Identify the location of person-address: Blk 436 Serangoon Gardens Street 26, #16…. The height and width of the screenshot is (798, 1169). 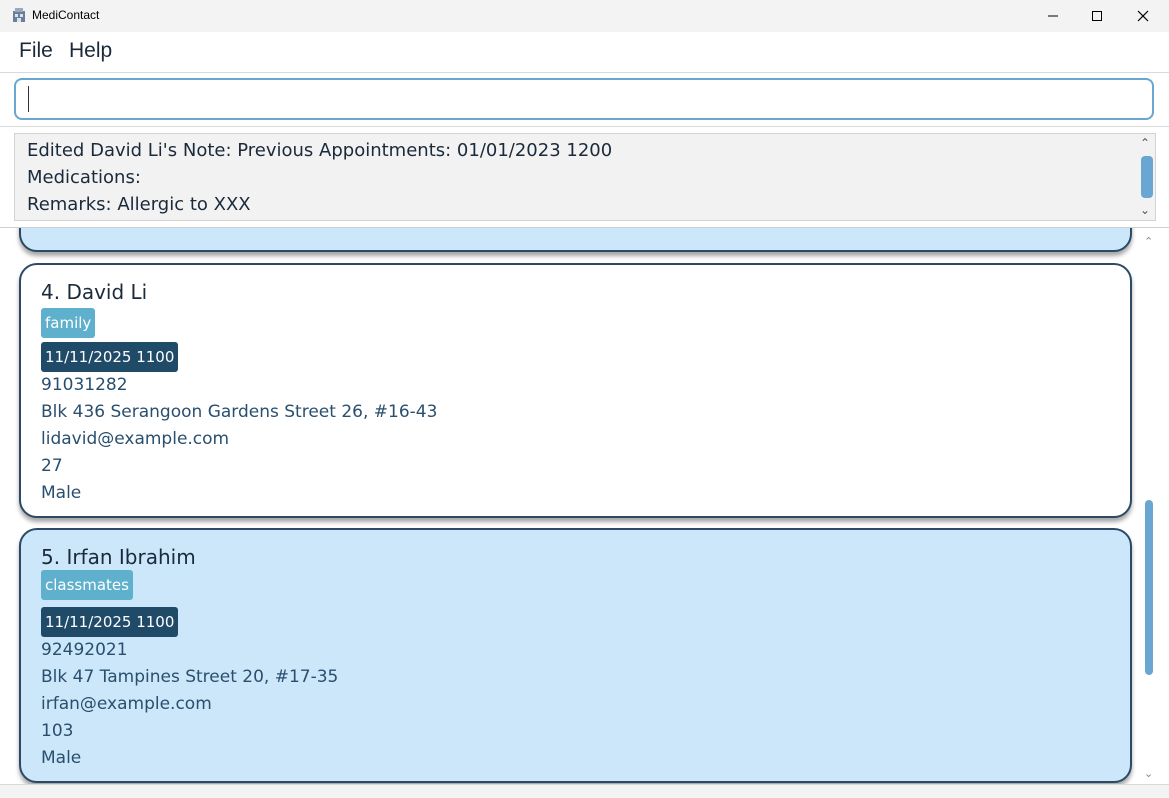
(239, 412).